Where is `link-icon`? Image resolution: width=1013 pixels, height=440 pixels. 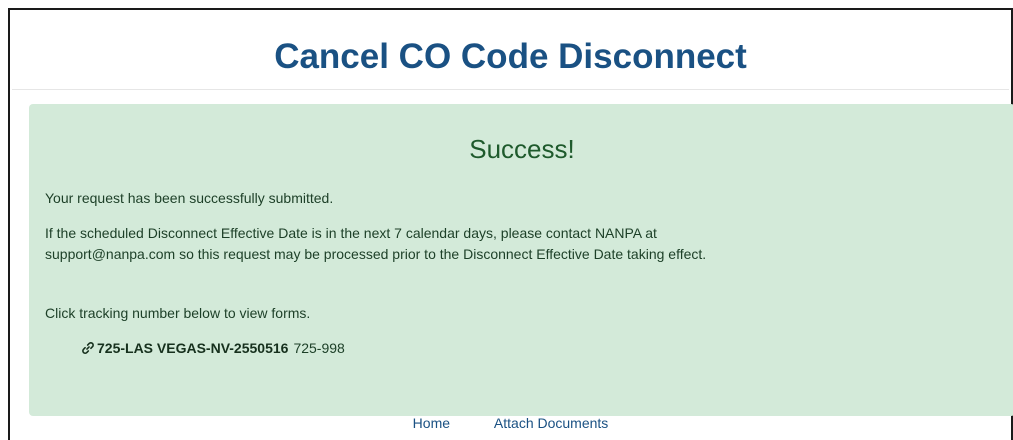
link-icon is located at coordinates (88, 348).